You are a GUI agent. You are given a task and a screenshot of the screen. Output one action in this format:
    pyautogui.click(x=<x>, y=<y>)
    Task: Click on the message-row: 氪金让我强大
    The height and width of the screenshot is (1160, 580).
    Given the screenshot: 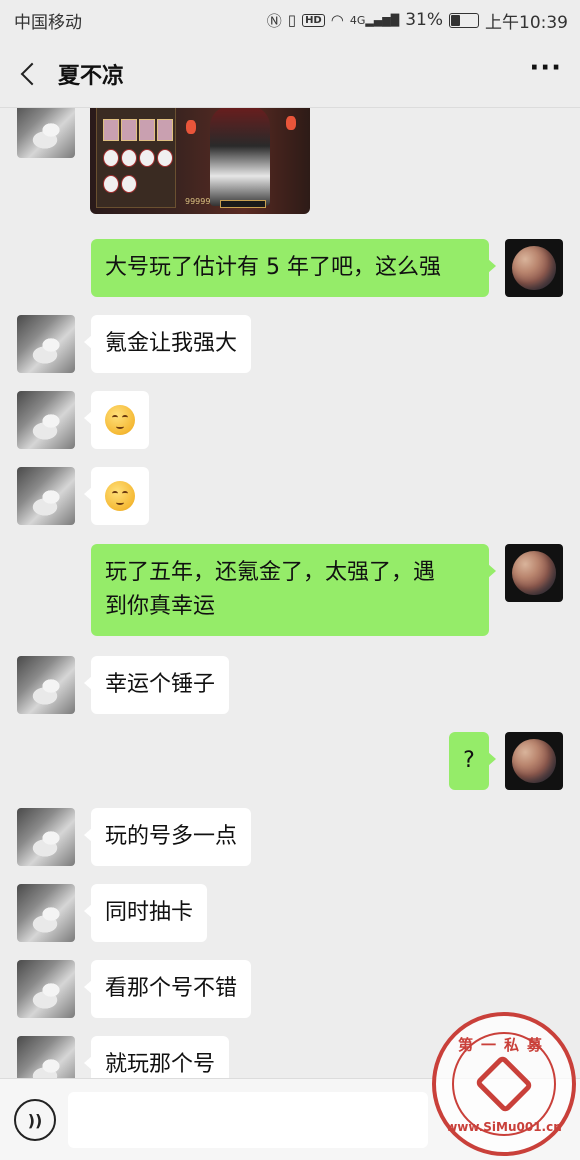 What is the action you would take?
    pyautogui.click(x=290, y=345)
    